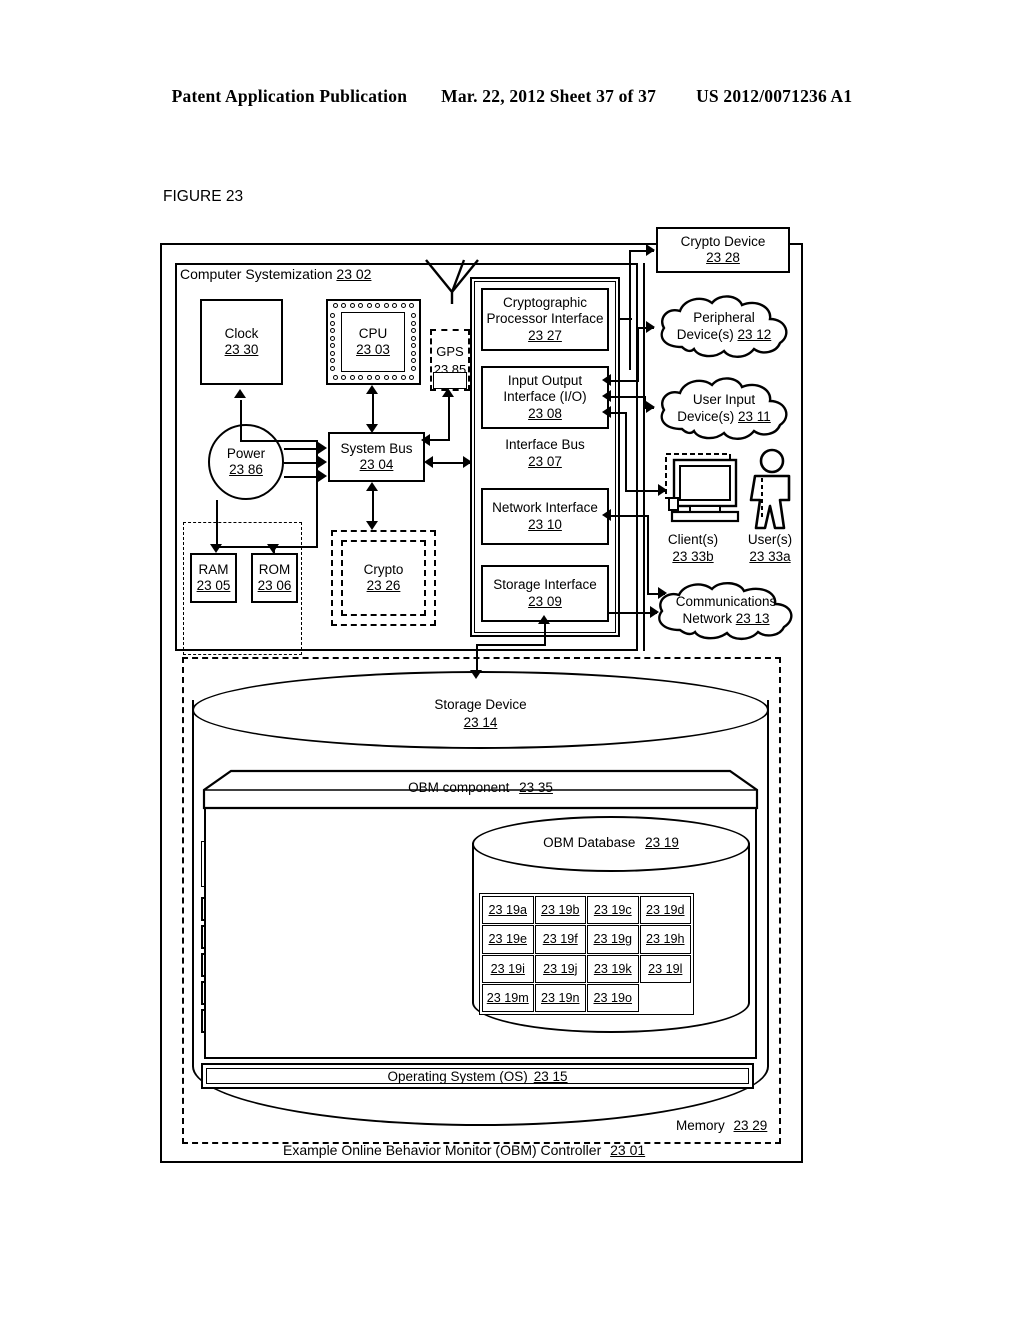  What do you see at coordinates (216, 548) in the screenshot?
I see `arrow-power-ram` at bounding box center [216, 548].